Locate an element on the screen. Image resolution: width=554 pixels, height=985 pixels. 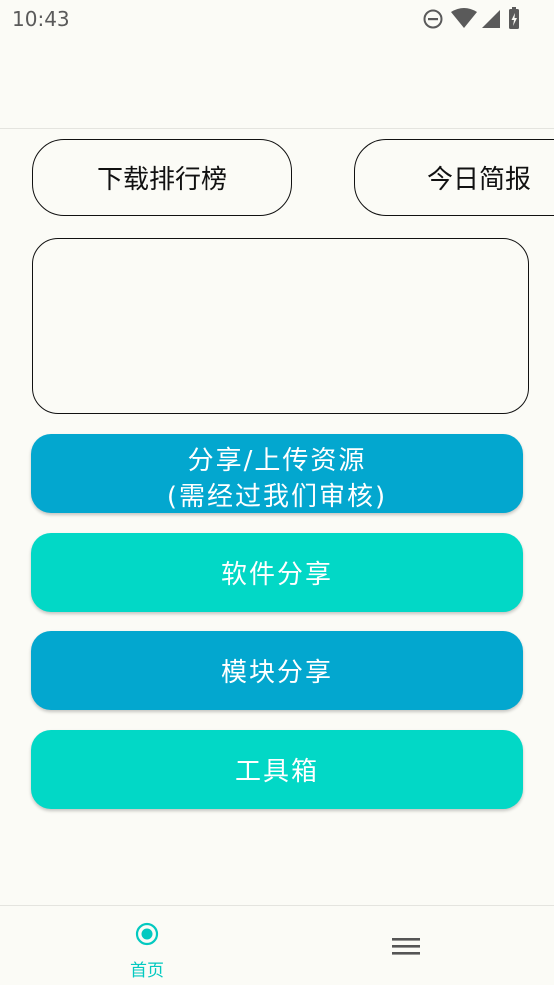
bottom-navigation: 首页 is located at coordinates (277, 945).